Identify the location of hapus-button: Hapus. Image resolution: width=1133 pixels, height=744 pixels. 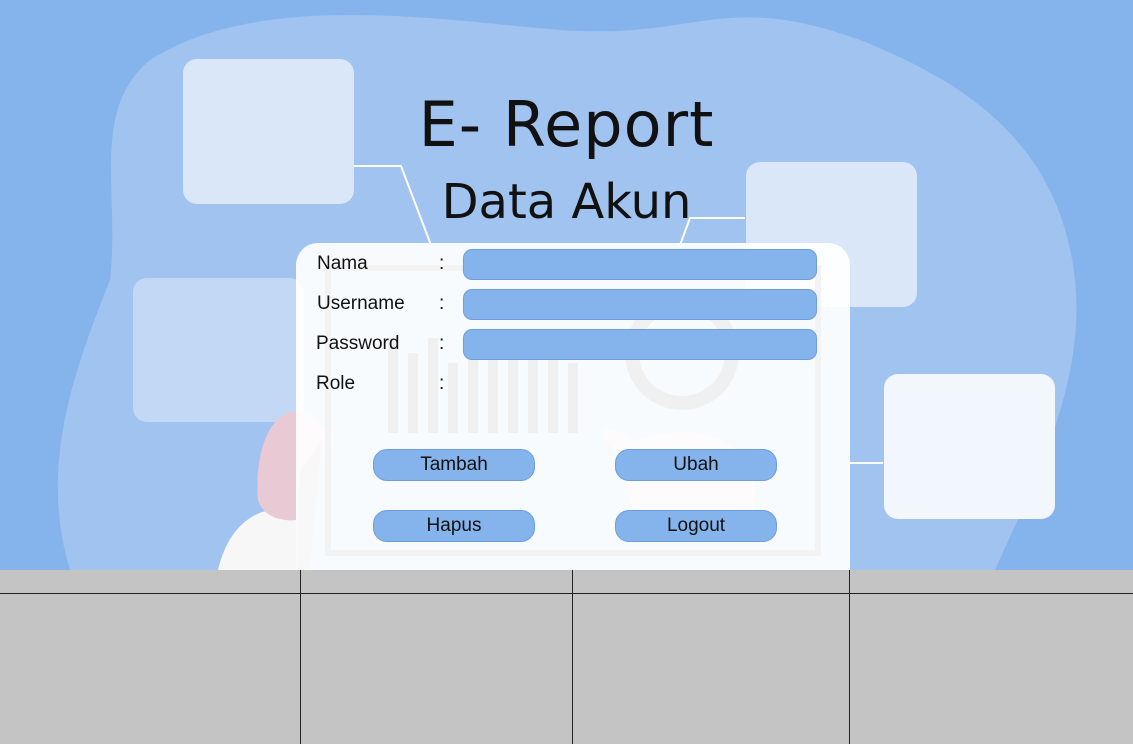
(454, 526).